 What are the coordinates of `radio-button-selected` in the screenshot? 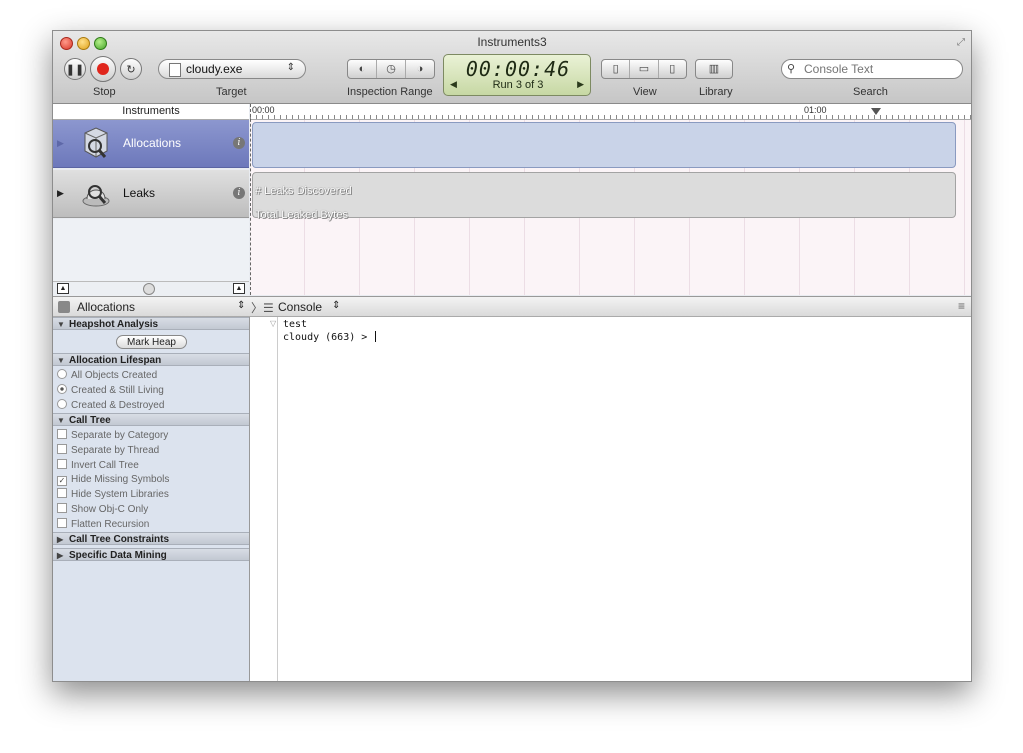 It's located at (62, 389).